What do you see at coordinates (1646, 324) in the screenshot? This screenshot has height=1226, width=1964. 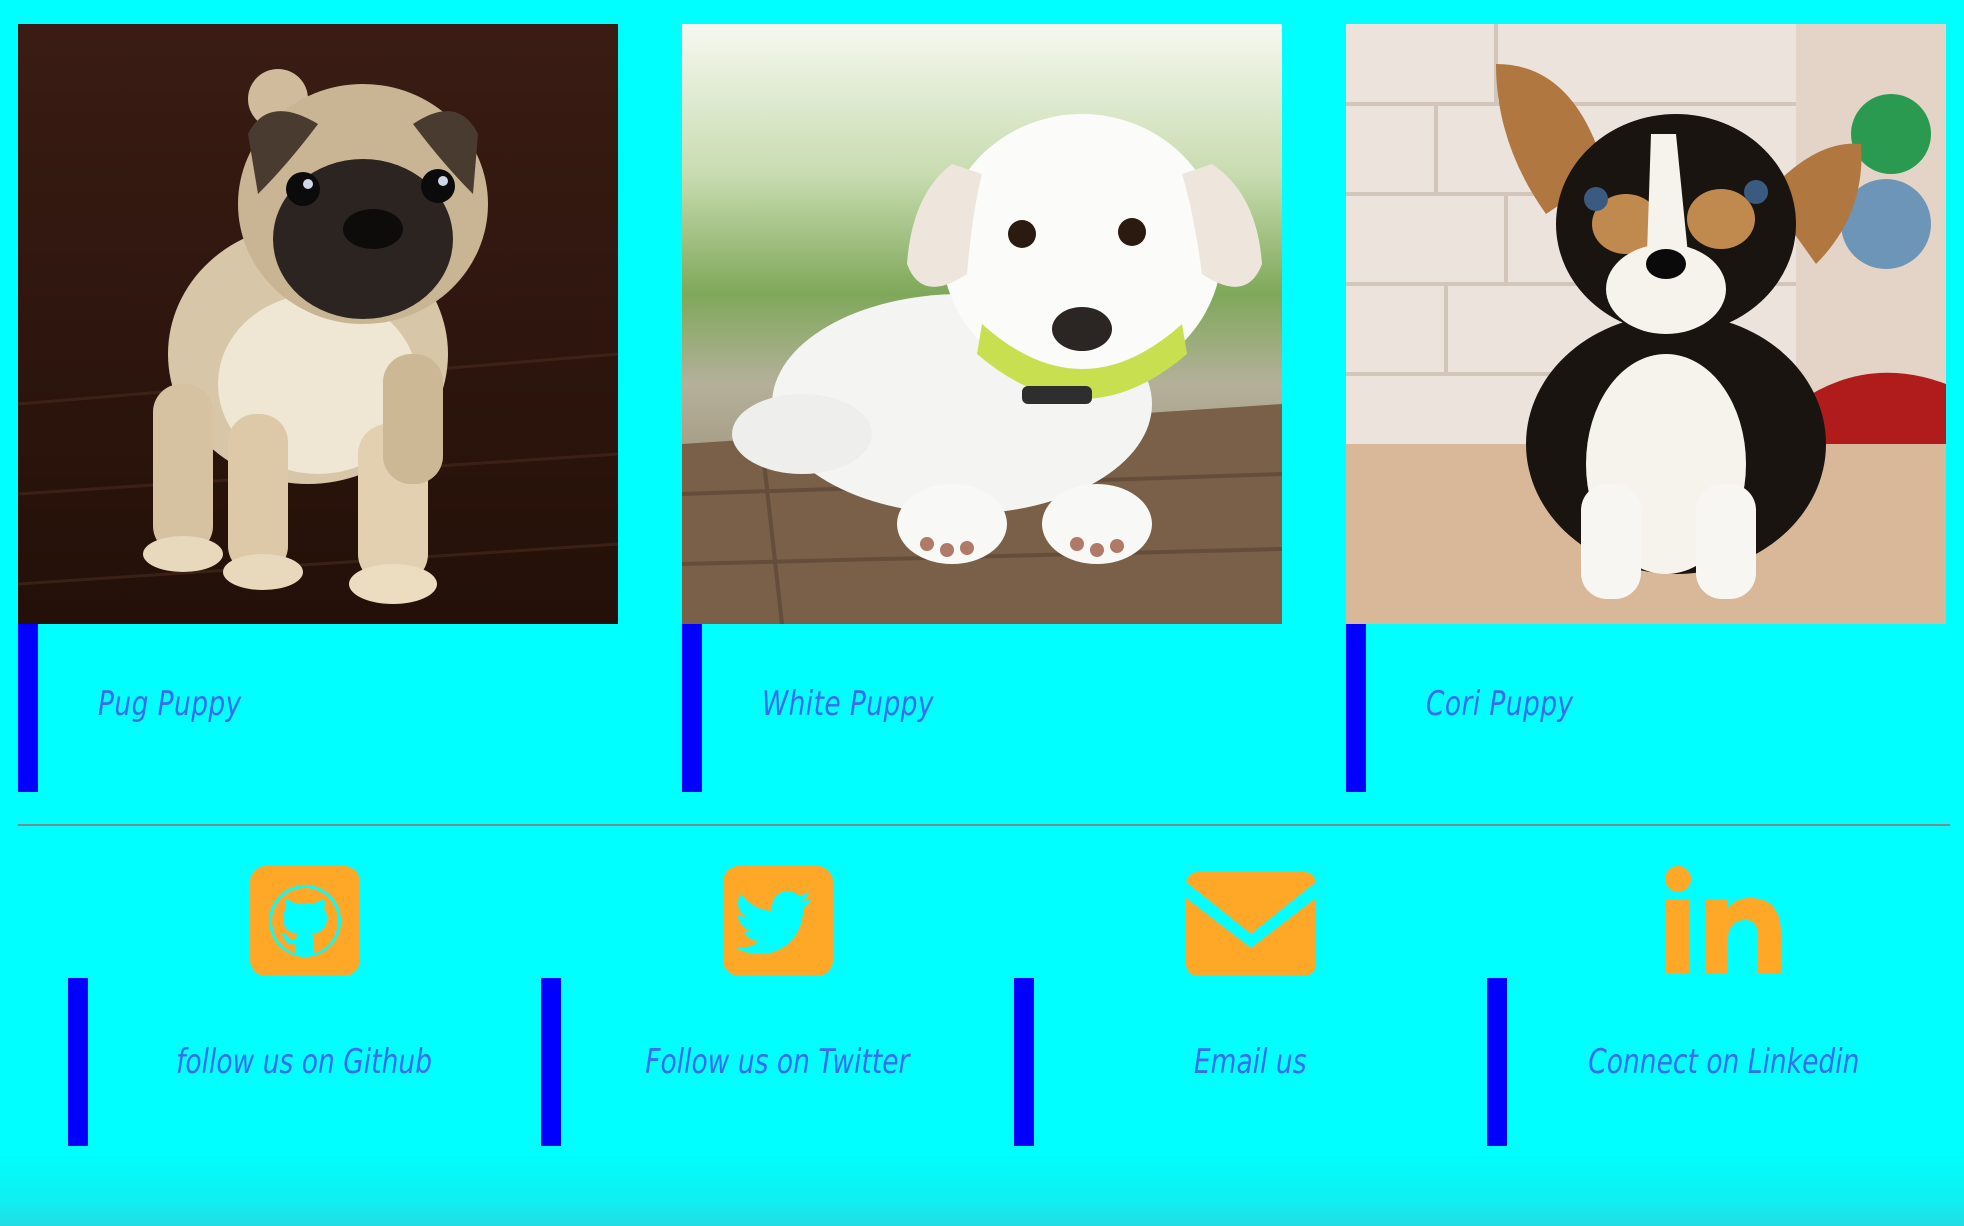 I see `corgi-puppy-photo` at bounding box center [1646, 324].